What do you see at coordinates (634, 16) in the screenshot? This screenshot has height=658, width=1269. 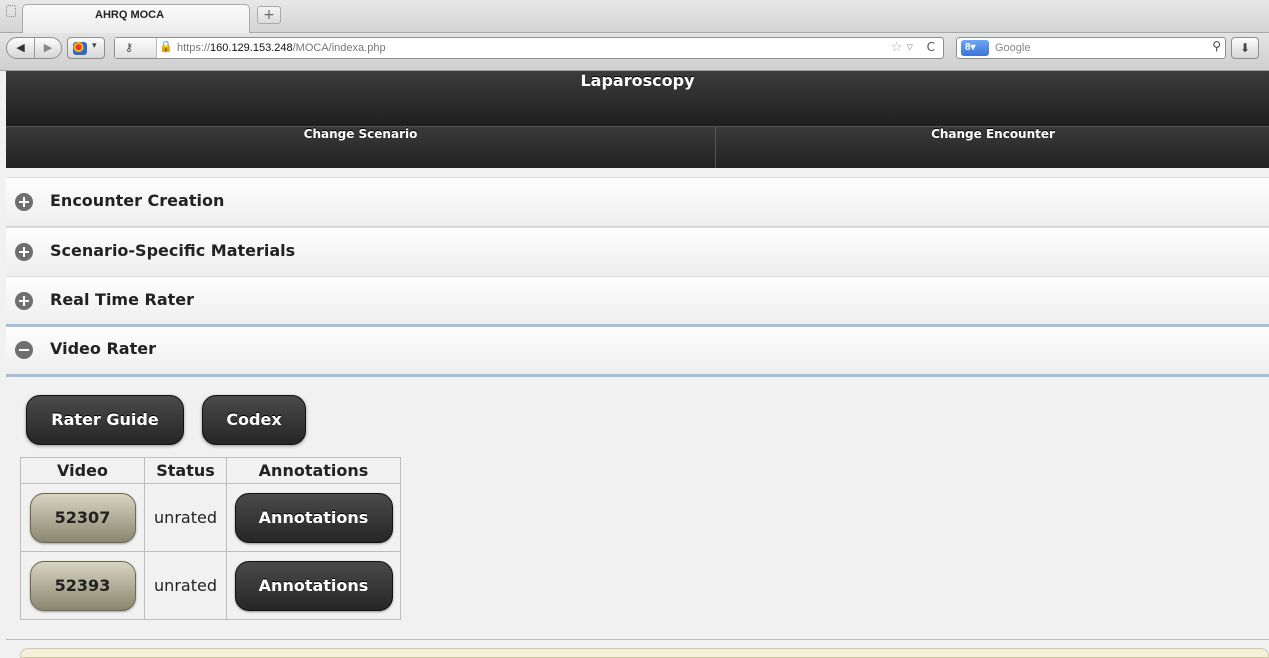 I see `browser-tab-bar: AHRQ MOCA +` at bounding box center [634, 16].